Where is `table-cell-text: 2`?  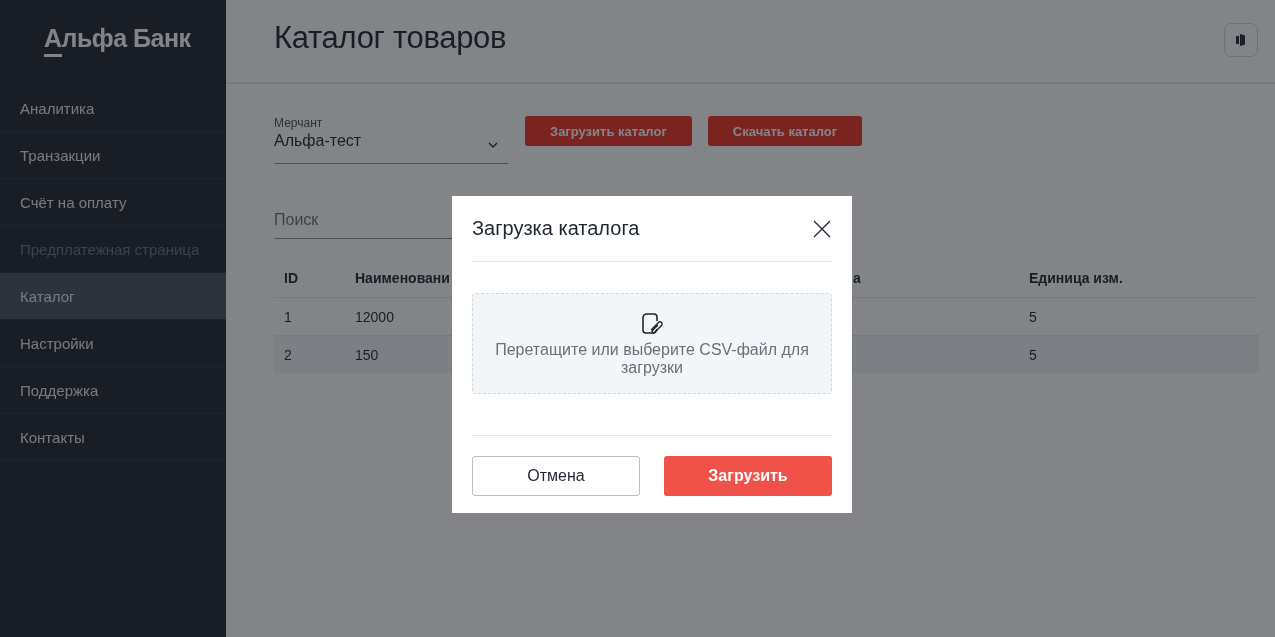
table-cell-text: 2 is located at coordinates (287, 354).